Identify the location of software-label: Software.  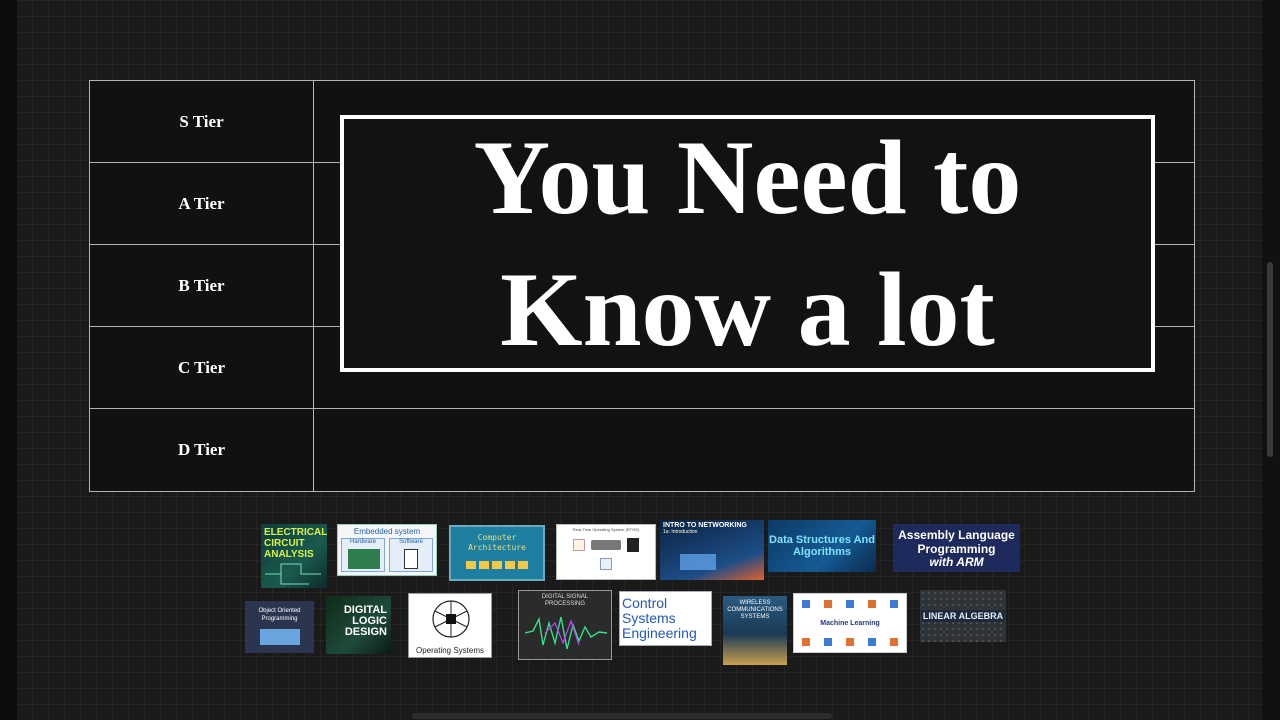
(411, 542).